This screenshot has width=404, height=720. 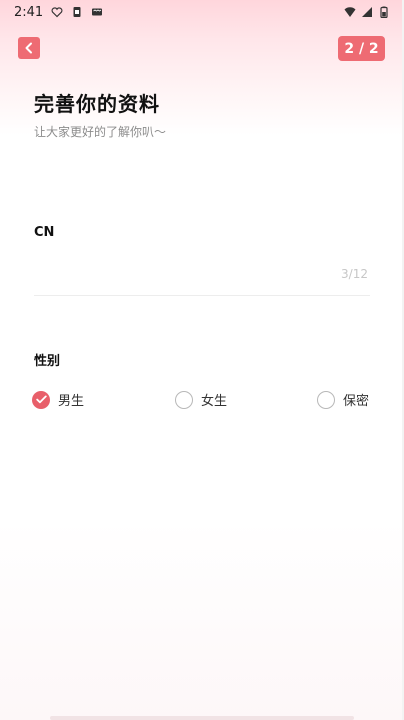 I want to click on status-bar: 2:41, so click(x=202, y=12).